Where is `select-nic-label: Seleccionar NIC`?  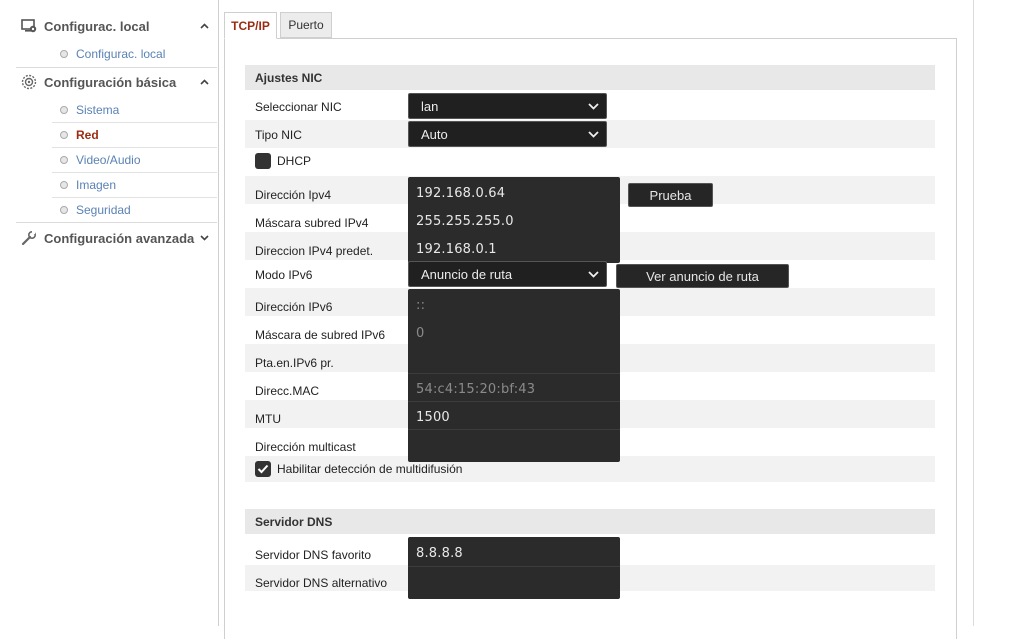
select-nic-label: Seleccionar NIC is located at coordinates (298, 107).